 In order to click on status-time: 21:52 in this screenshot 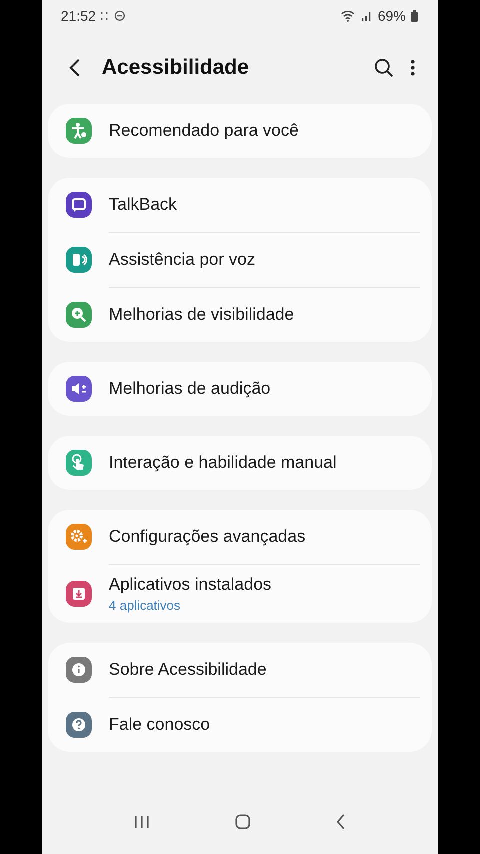, I will do `click(78, 16)`.